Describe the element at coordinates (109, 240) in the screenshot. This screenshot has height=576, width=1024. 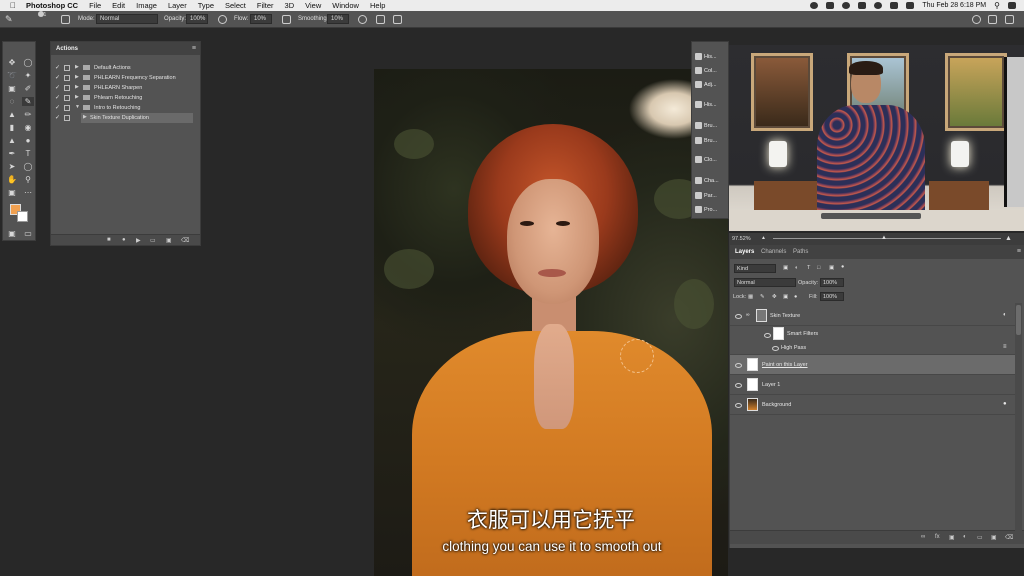
I see `stop-icon: ■` at that location.